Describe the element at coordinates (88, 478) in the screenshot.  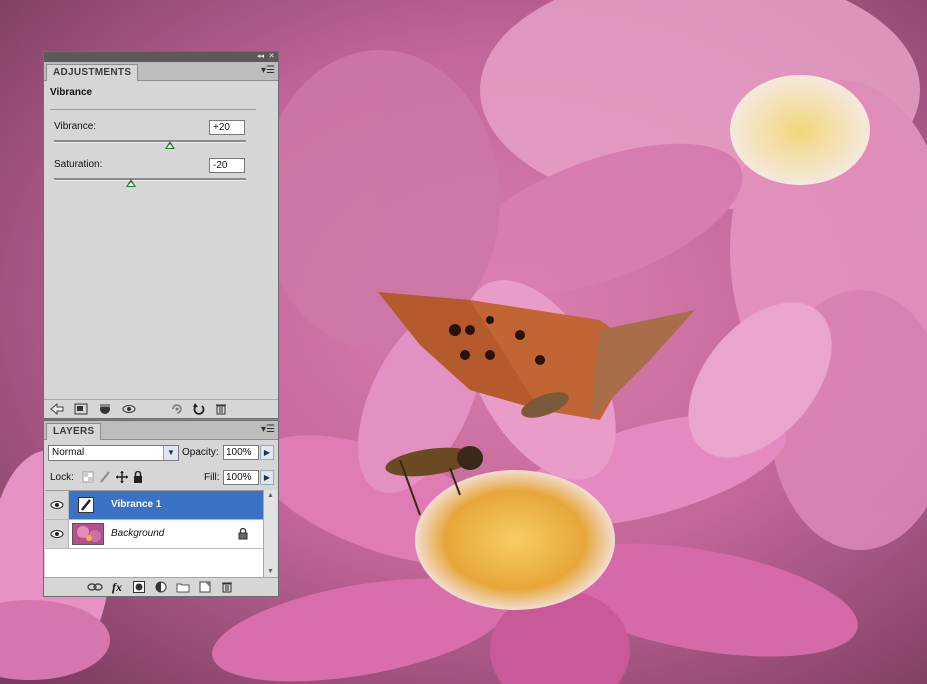
I see `lock-transparent-icon` at that location.